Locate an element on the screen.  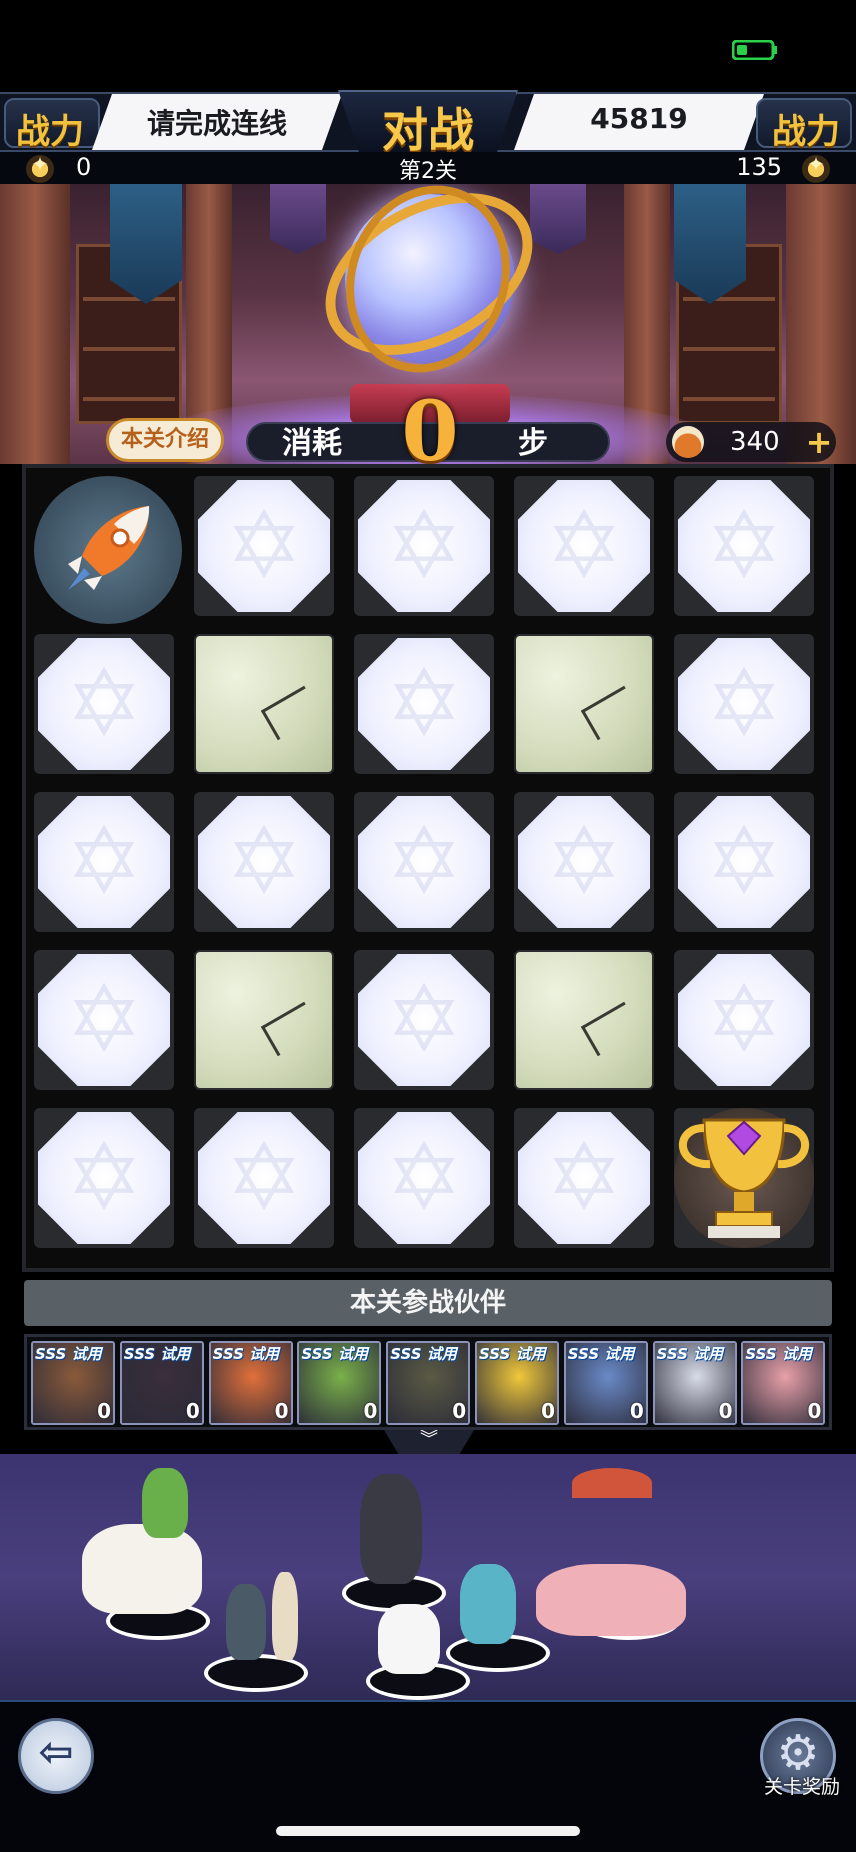
level-intro-button: 本关介绍 is located at coordinates (165, 440).